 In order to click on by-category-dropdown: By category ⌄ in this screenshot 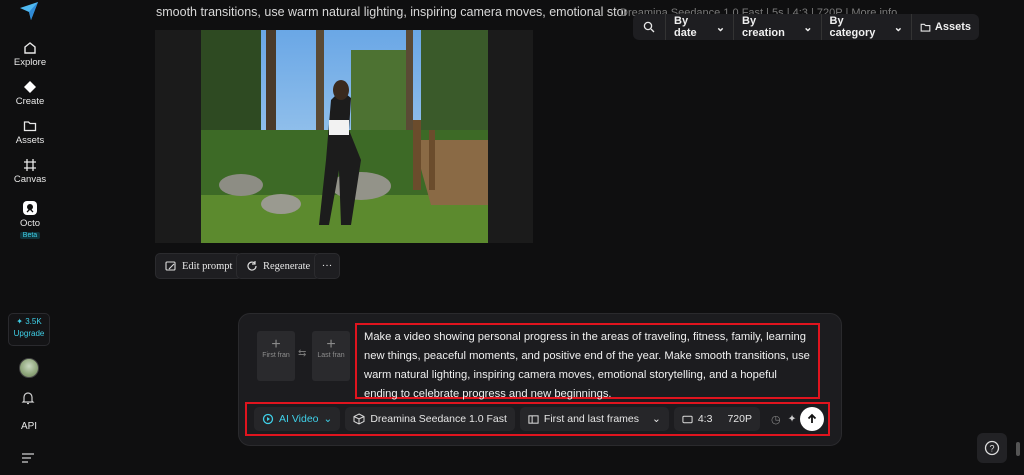, I will do `click(865, 27)`.